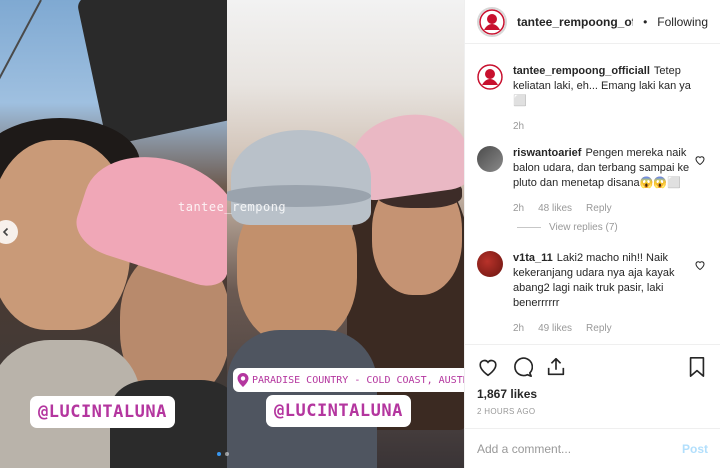  I want to click on caption-age: 2h, so click(519, 126).